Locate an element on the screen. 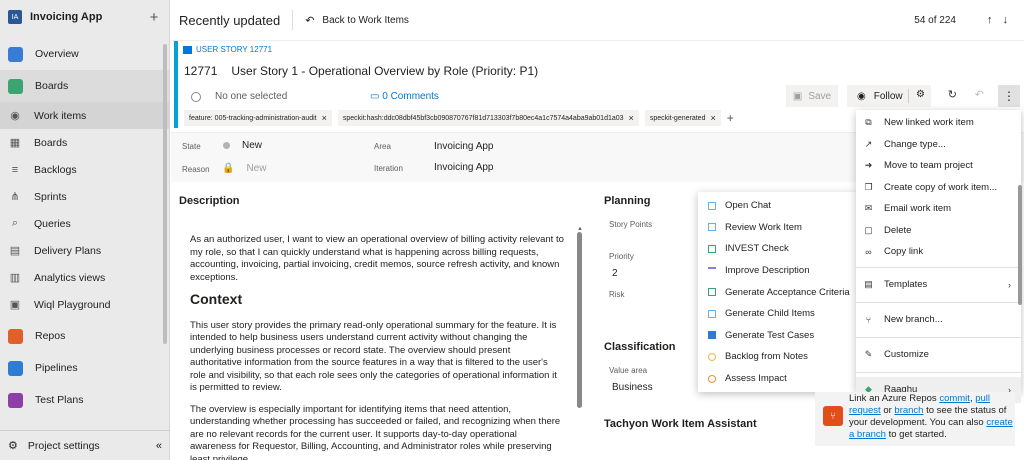 This screenshot has width=1024, height=460. state-field: New is located at coordinates (242, 145).